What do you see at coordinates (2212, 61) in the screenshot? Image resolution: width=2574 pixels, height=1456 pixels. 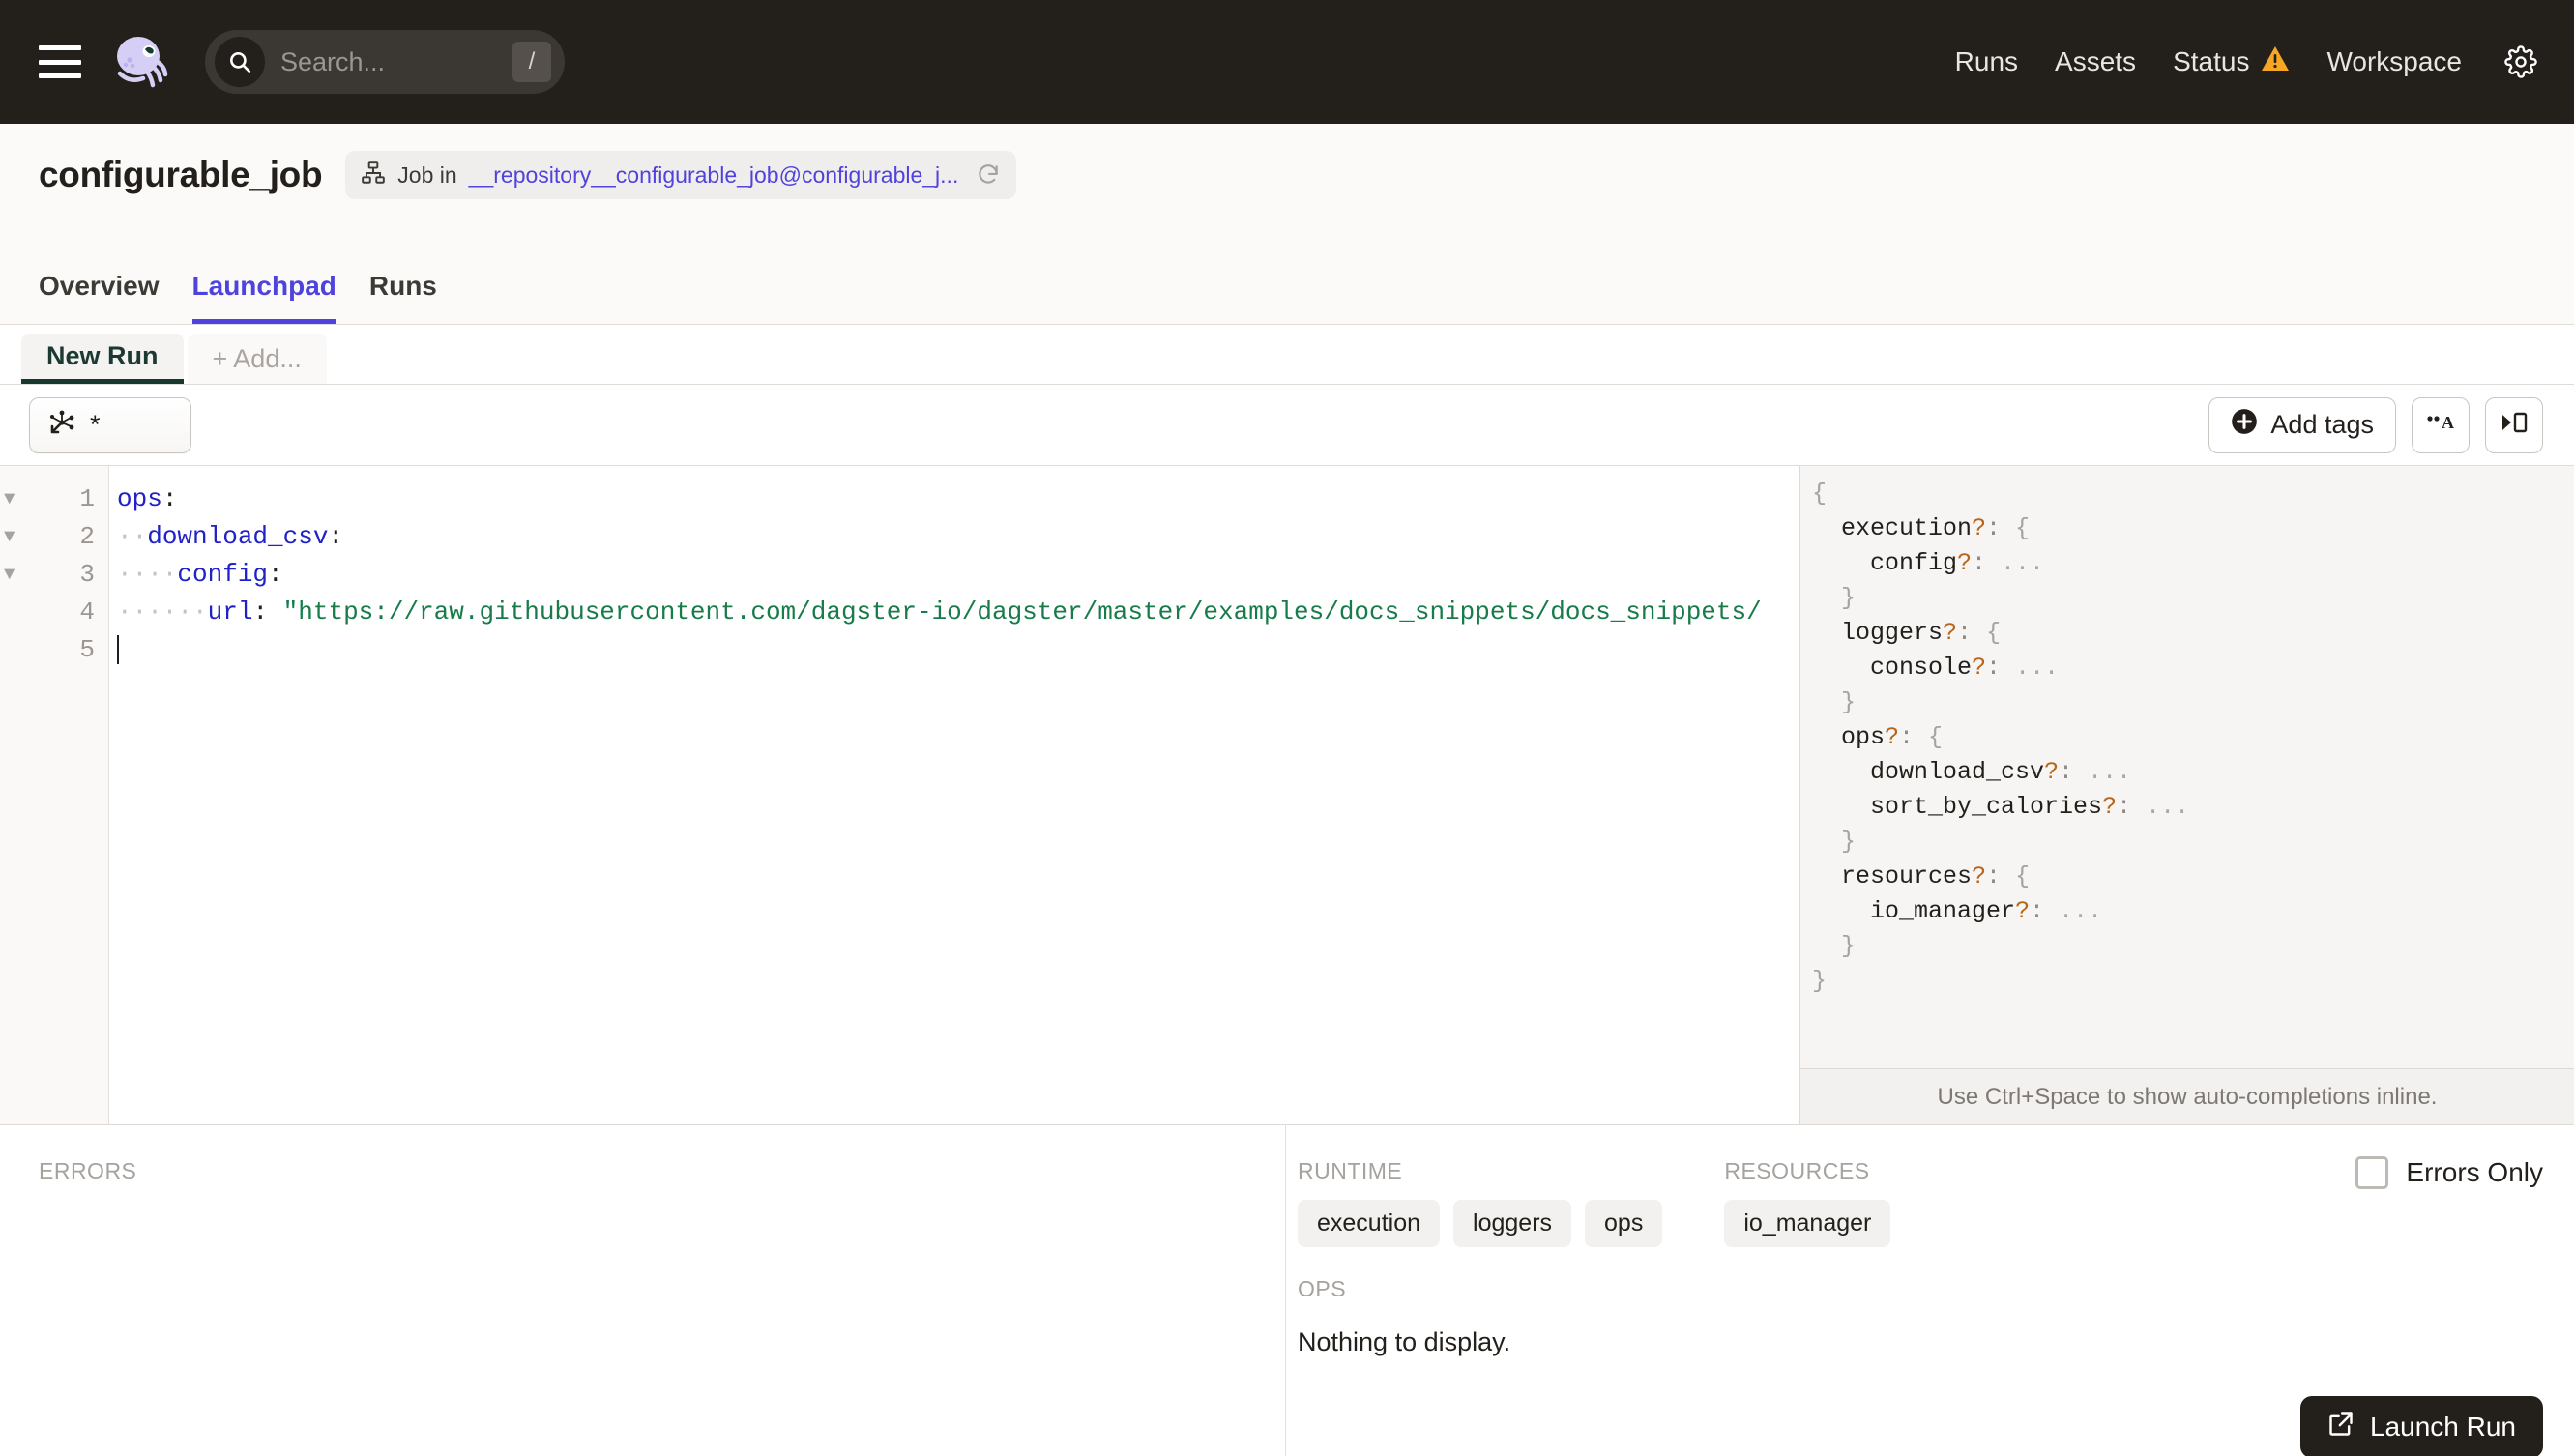 I see `nav-link-status-label: Status` at bounding box center [2212, 61].